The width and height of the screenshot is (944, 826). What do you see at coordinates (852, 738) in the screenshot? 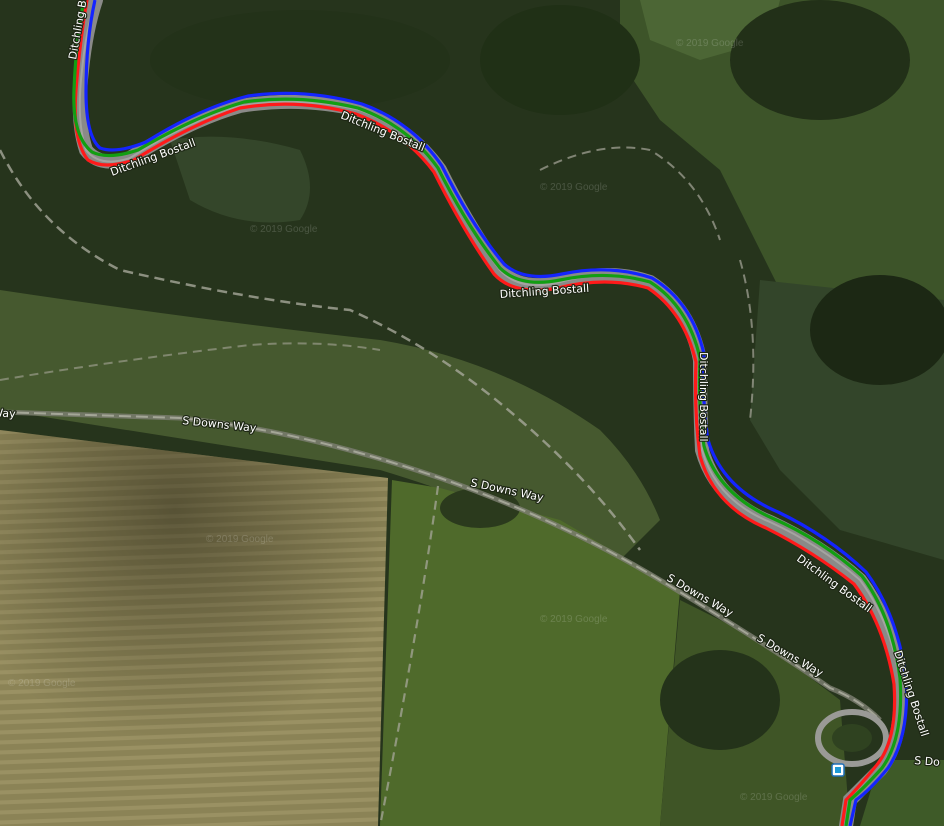
I see `car-park-centre` at bounding box center [852, 738].